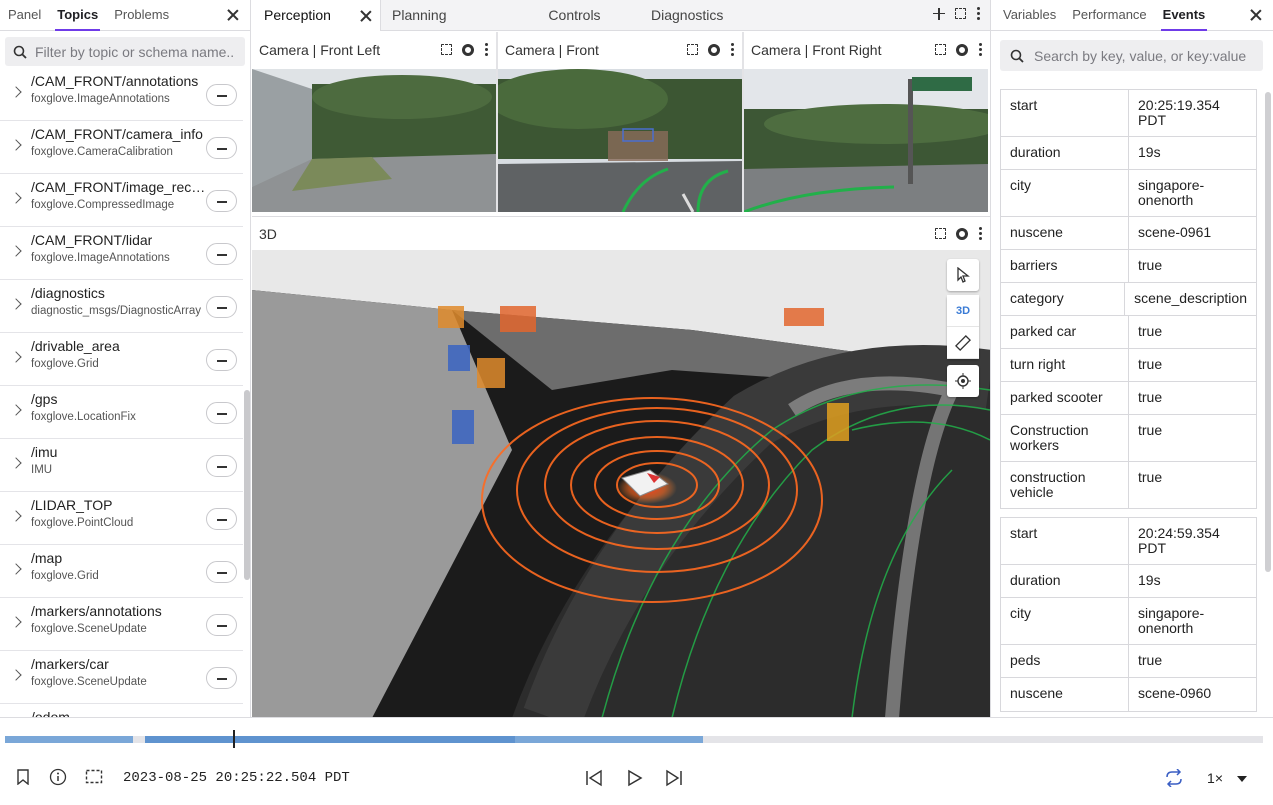 Image resolution: width=1273 pixels, height=805 pixels. Describe the element at coordinates (1109, 18) in the screenshot. I see `tab-performance: Performance` at that location.